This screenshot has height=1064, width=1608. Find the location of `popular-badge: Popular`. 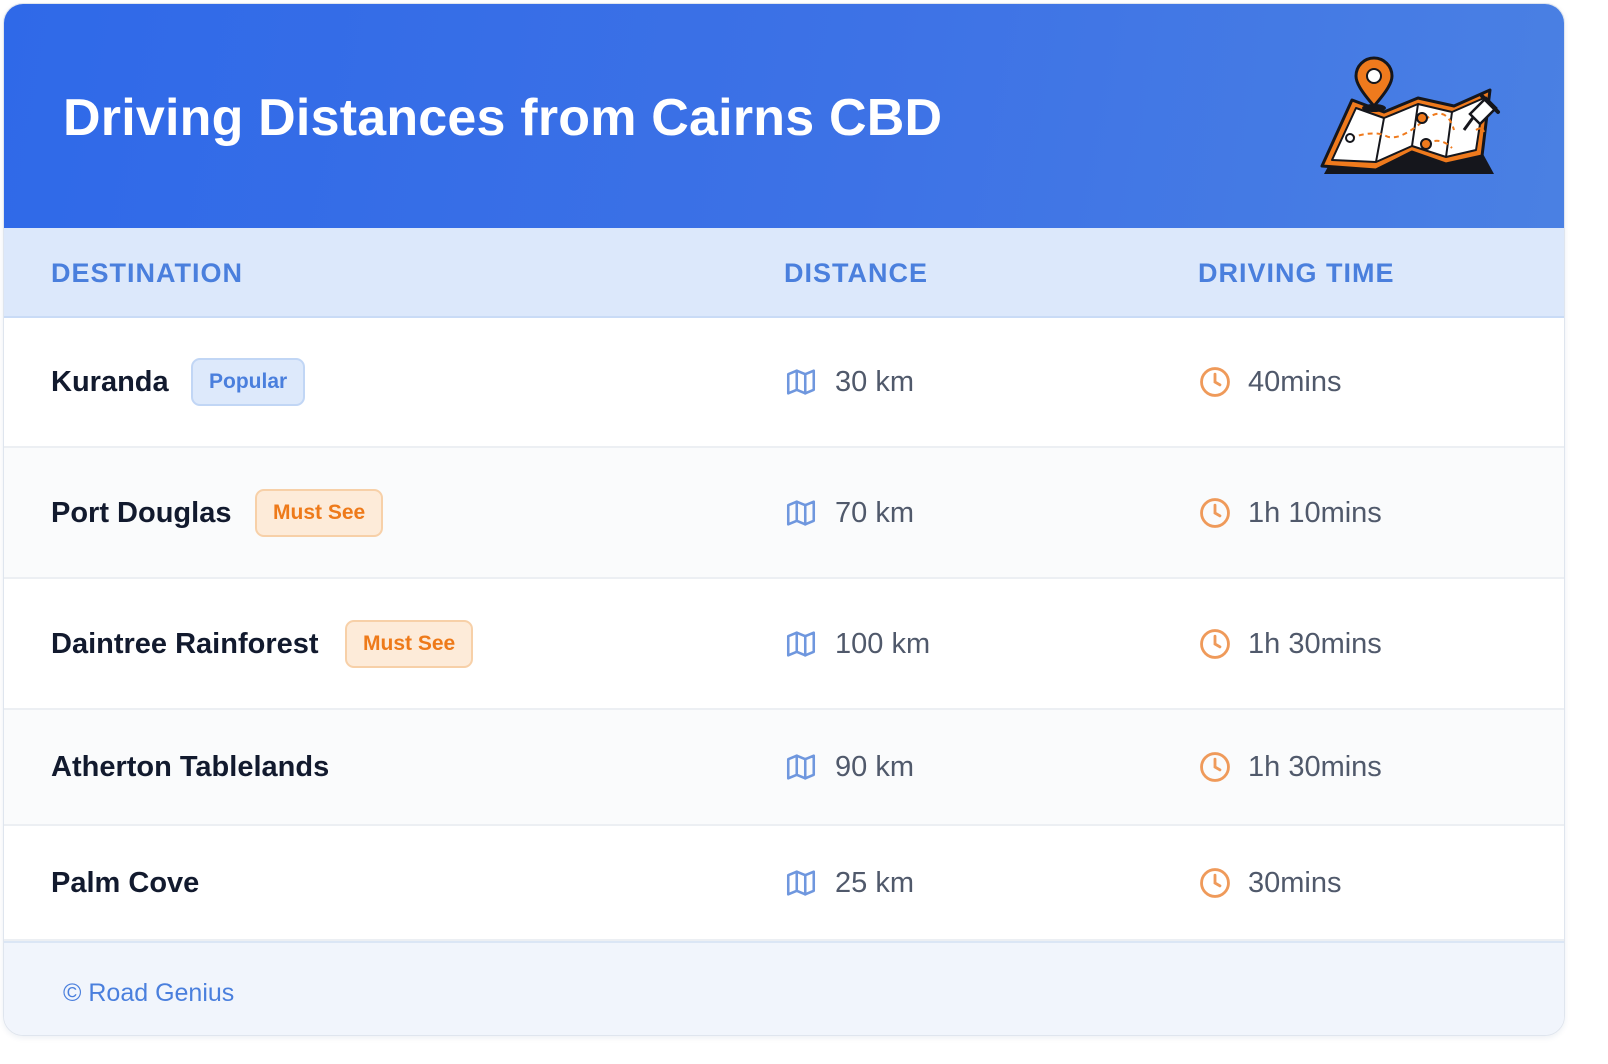

popular-badge: Popular is located at coordinates (248, 382).